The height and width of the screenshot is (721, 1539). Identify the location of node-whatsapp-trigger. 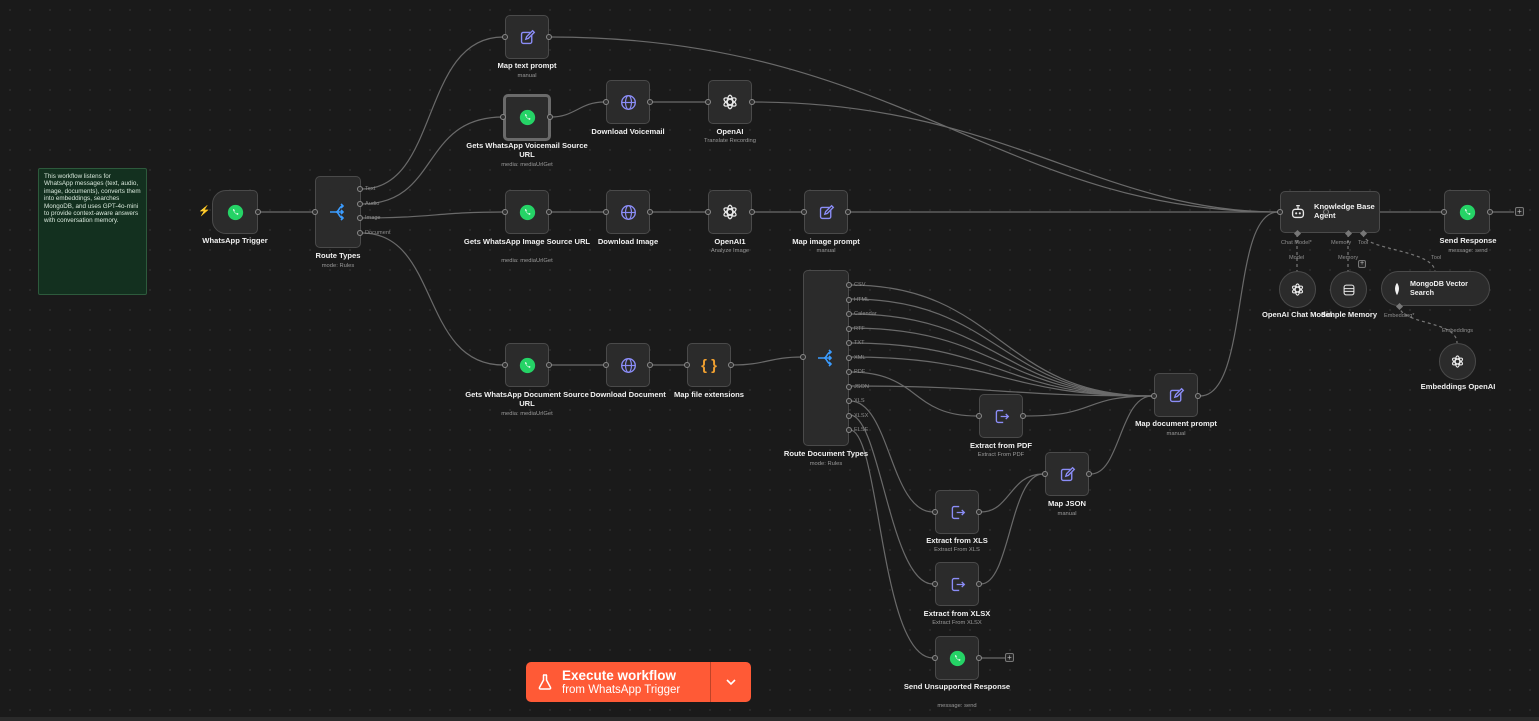
(235, 212).